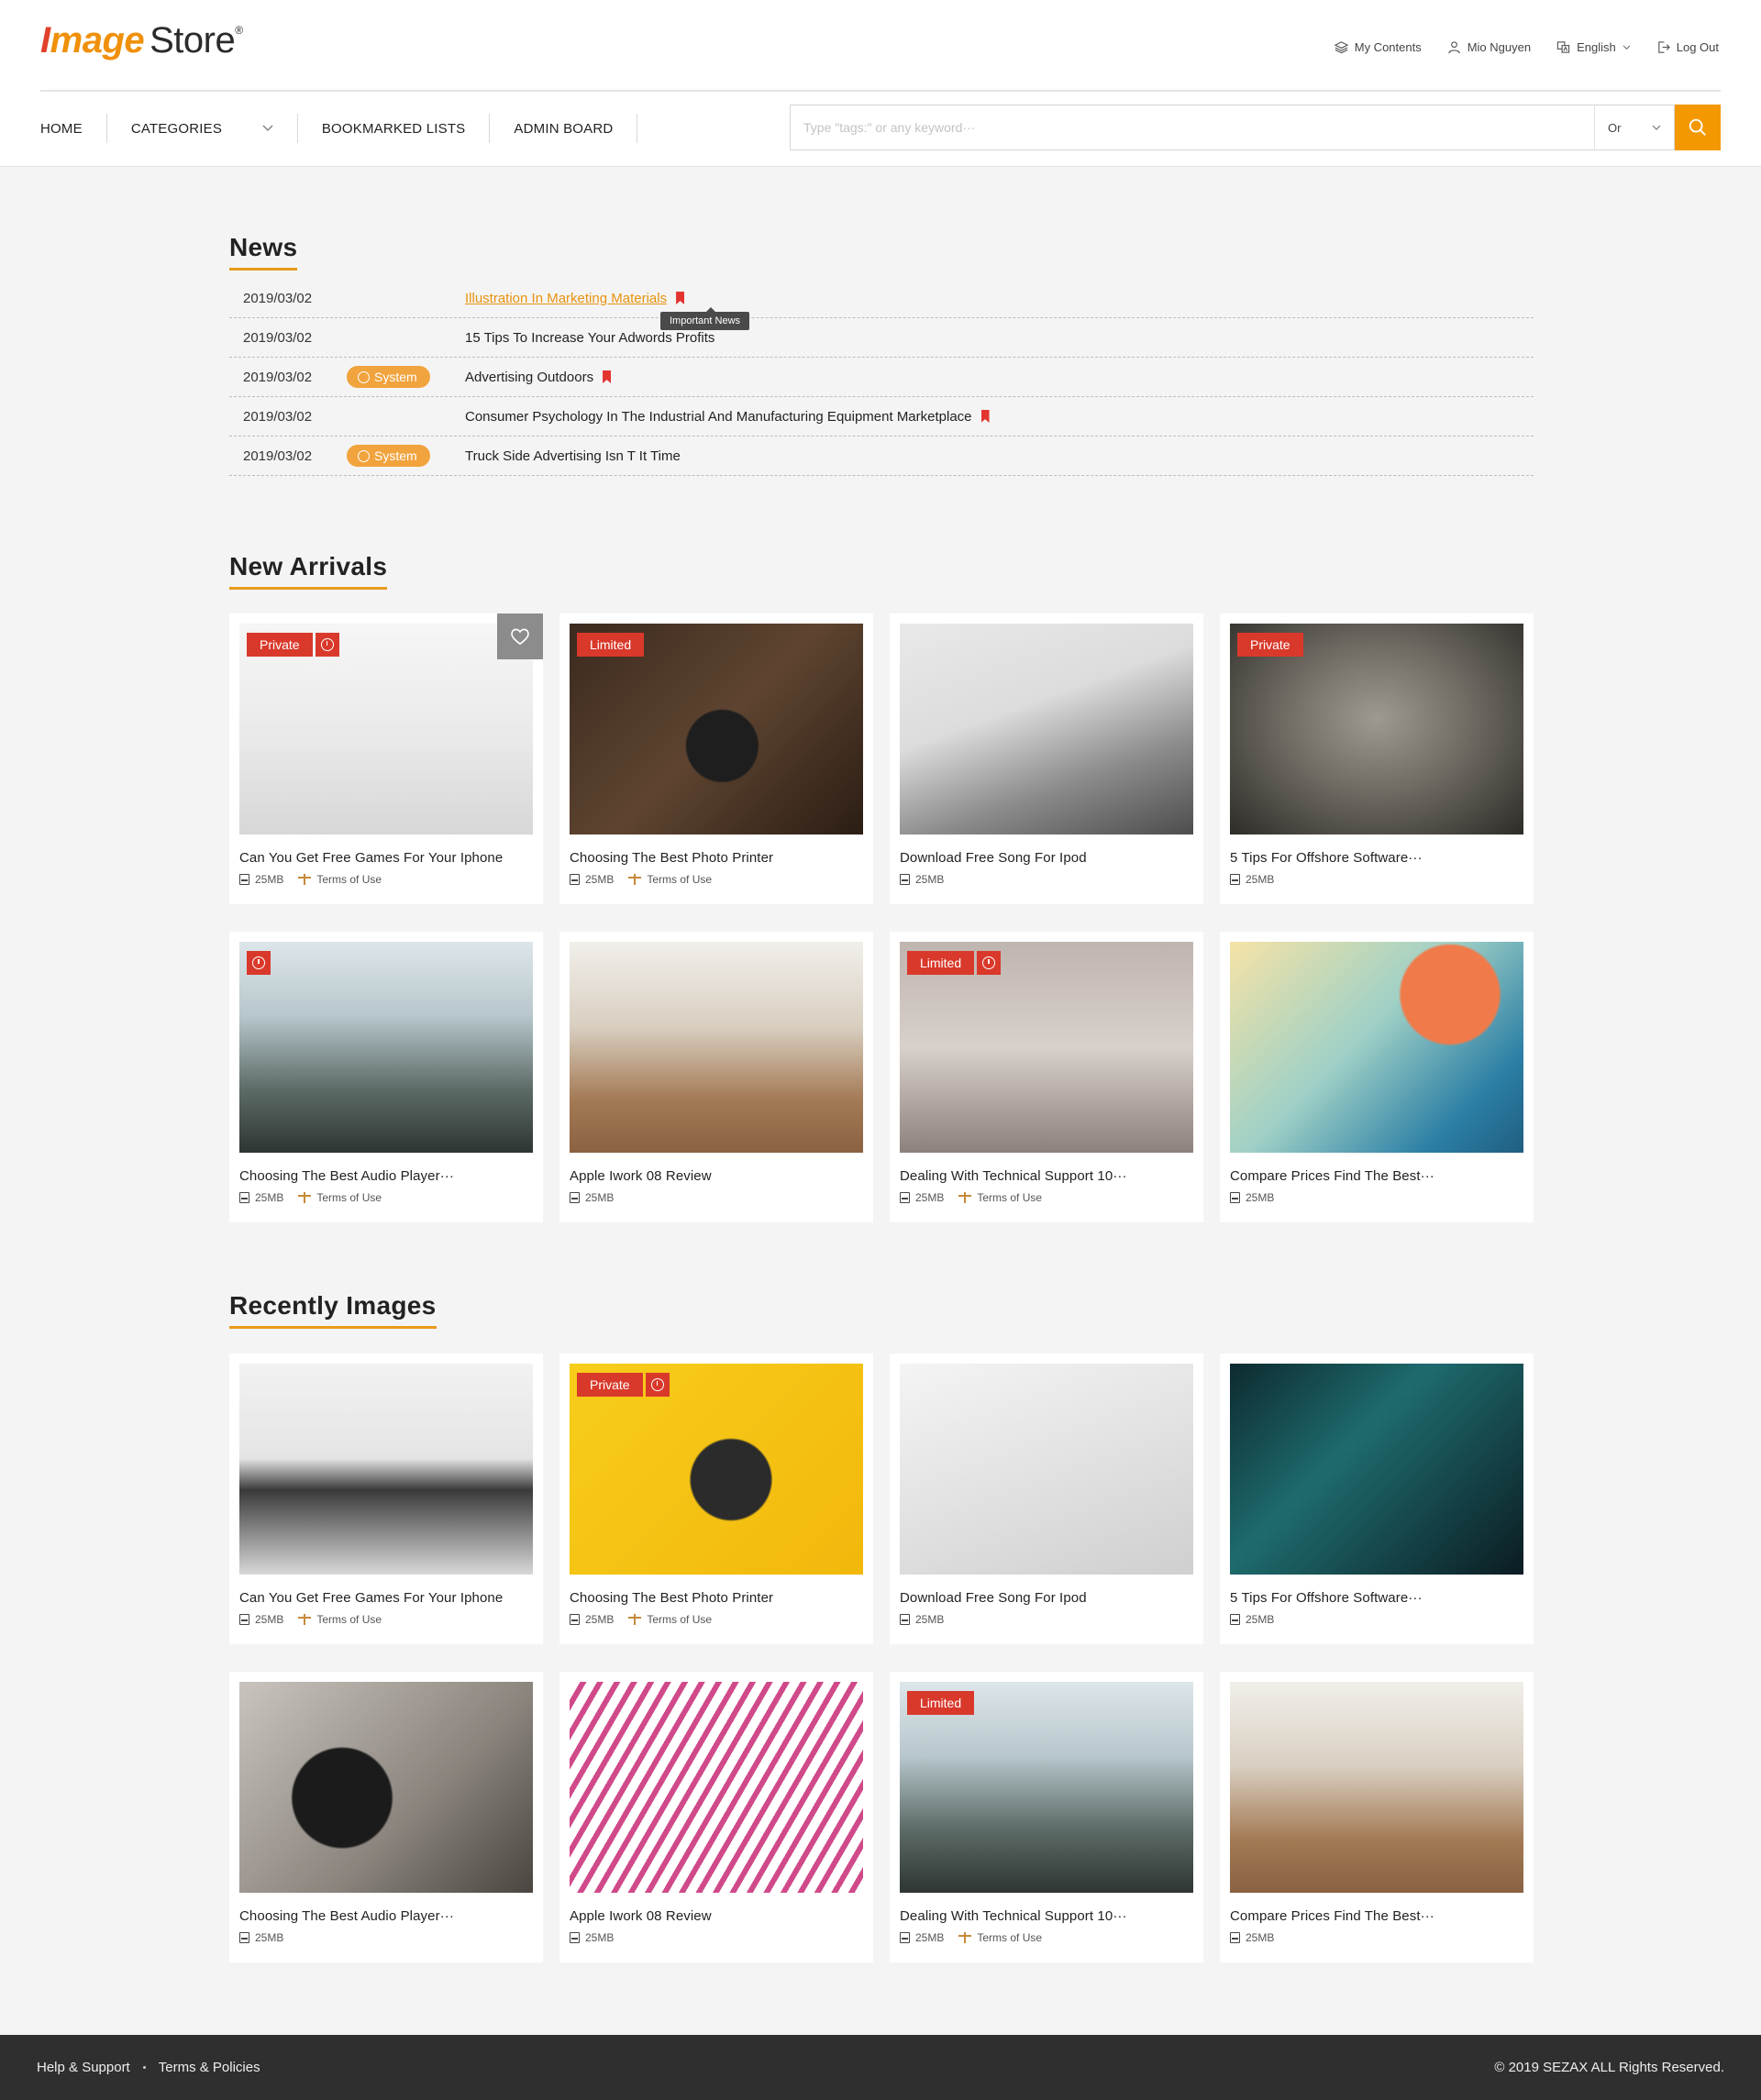 The image size is (1761, 2100). I want to click on card-meta: 25MB, so click(1376, 879).